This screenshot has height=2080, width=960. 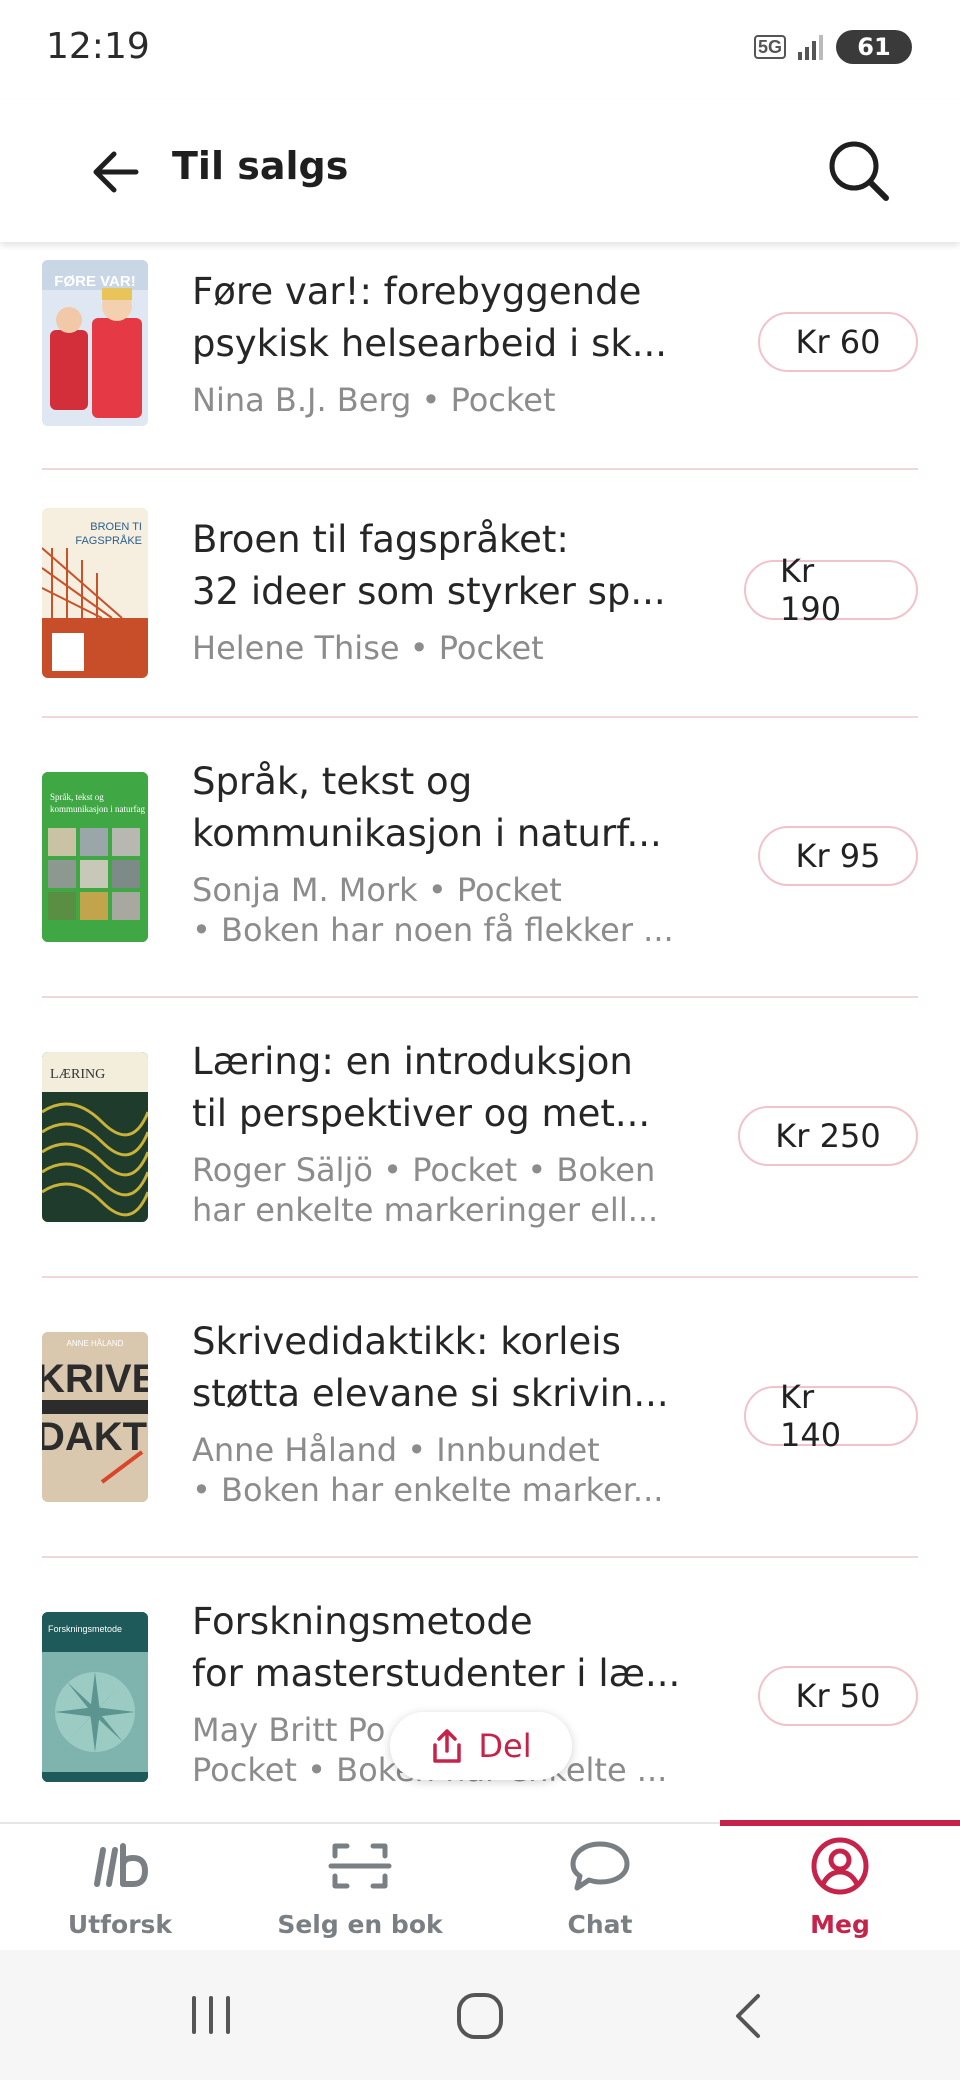 What do you see at coordinates (748, 2016) in the screenshot?
I see `back-nav-icon` at bounding box center [748, 2016].